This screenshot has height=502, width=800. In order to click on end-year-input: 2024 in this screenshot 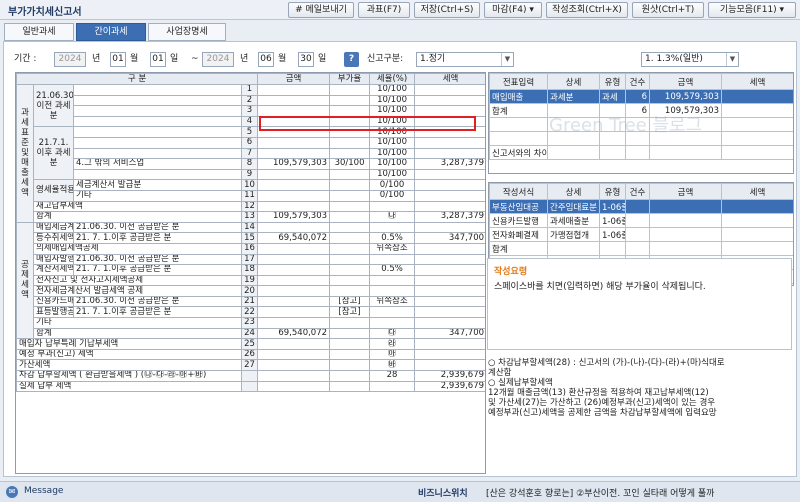, I will do `click(218, 59)`.